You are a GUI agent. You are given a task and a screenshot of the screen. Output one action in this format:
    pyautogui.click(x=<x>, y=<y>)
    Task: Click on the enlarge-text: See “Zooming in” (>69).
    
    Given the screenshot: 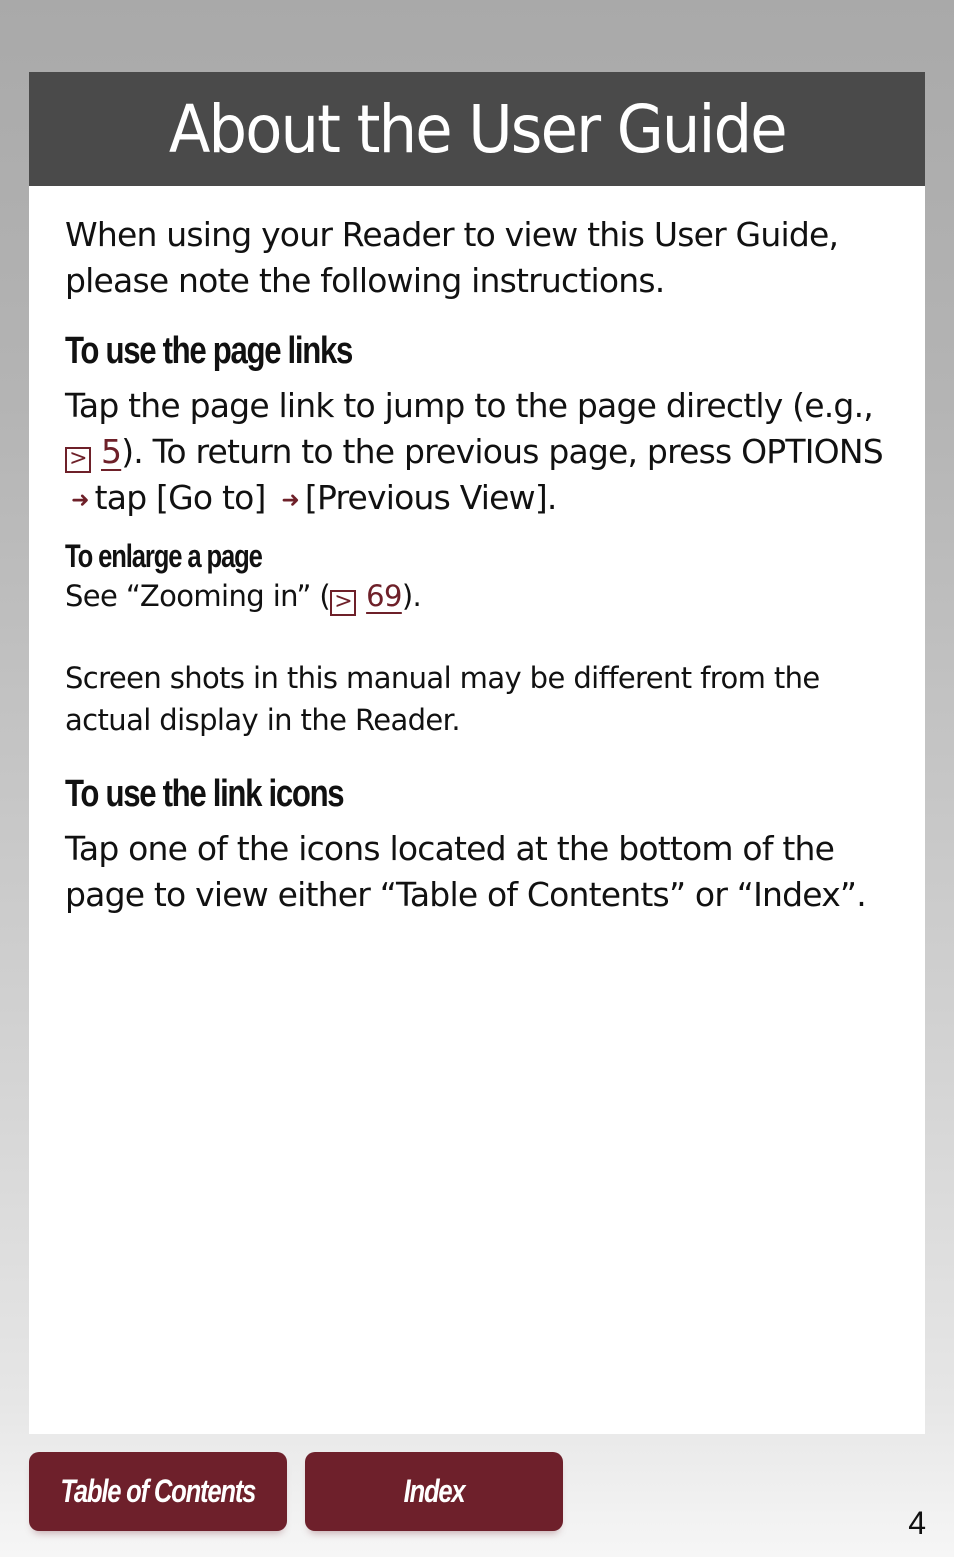 What is the action you would take?
    pyautogui.click(x=480, y=596)
    